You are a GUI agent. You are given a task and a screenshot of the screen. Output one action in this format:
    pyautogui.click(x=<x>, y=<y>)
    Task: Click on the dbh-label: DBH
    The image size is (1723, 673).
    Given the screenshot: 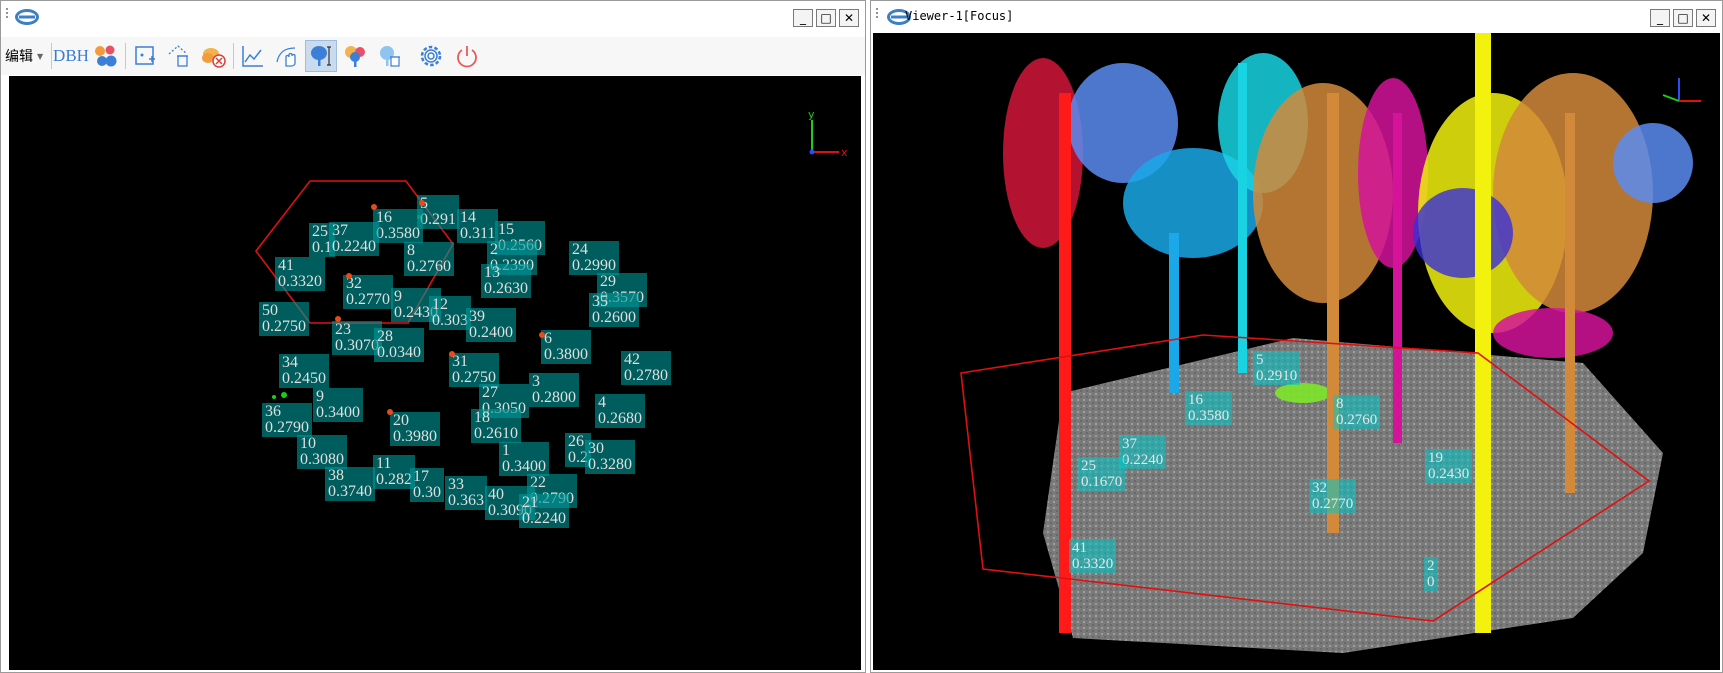 What is the action you would take?
    pyautogui.click(x=71, y=55)
    